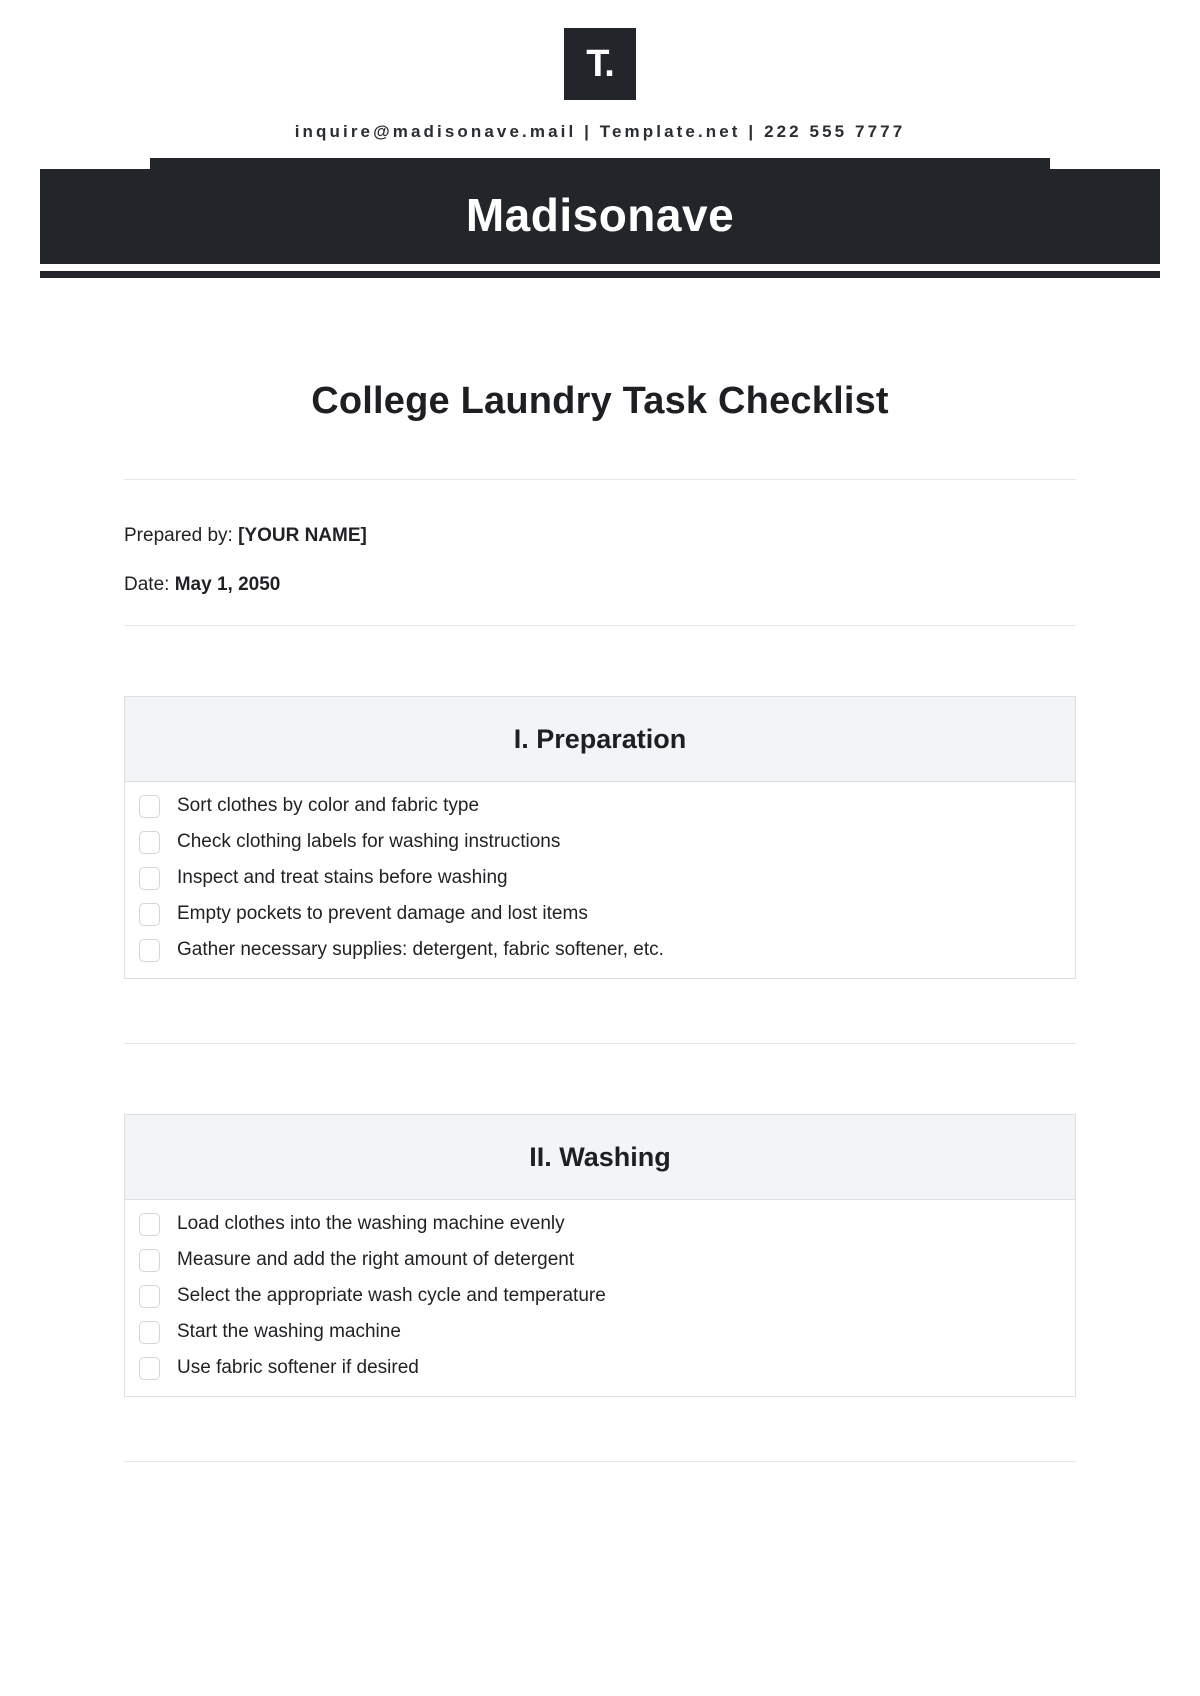  Describe the element at coordinates (600, 1044) in the screenshot. I see `section-divider` at that location.